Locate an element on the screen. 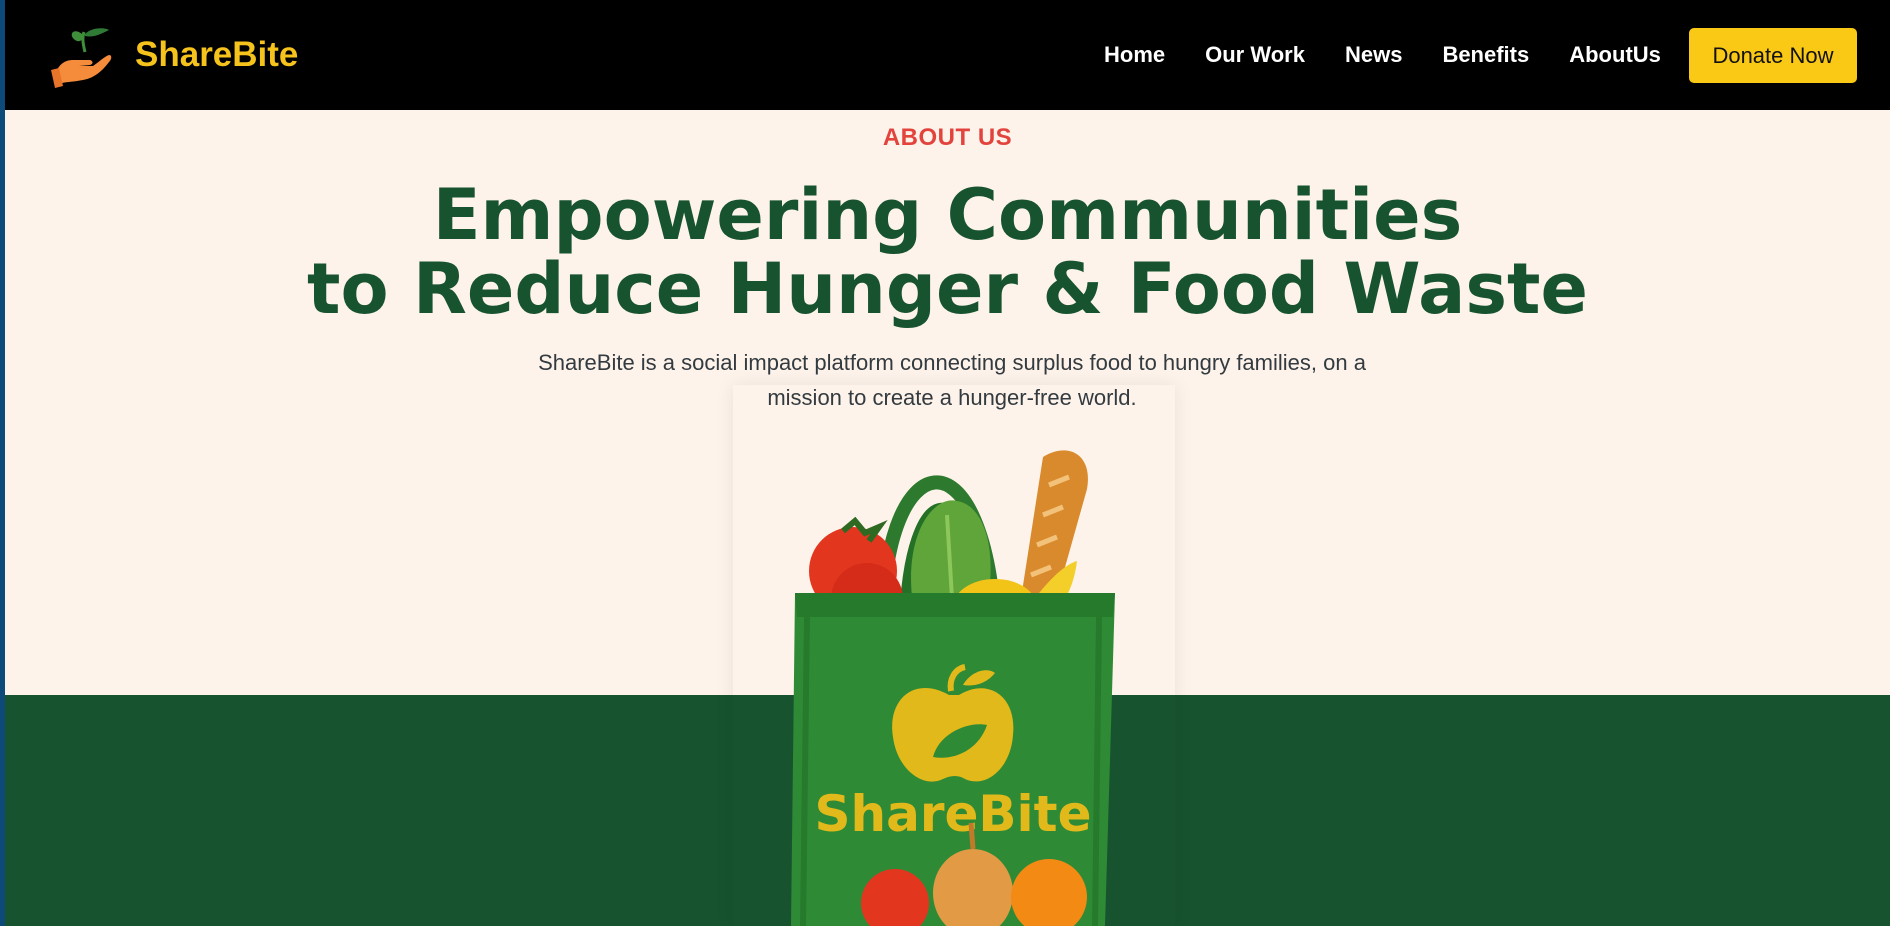 This screenshot has width=1890, height=926. nav-news: News is located at coordinates (1373, 55).